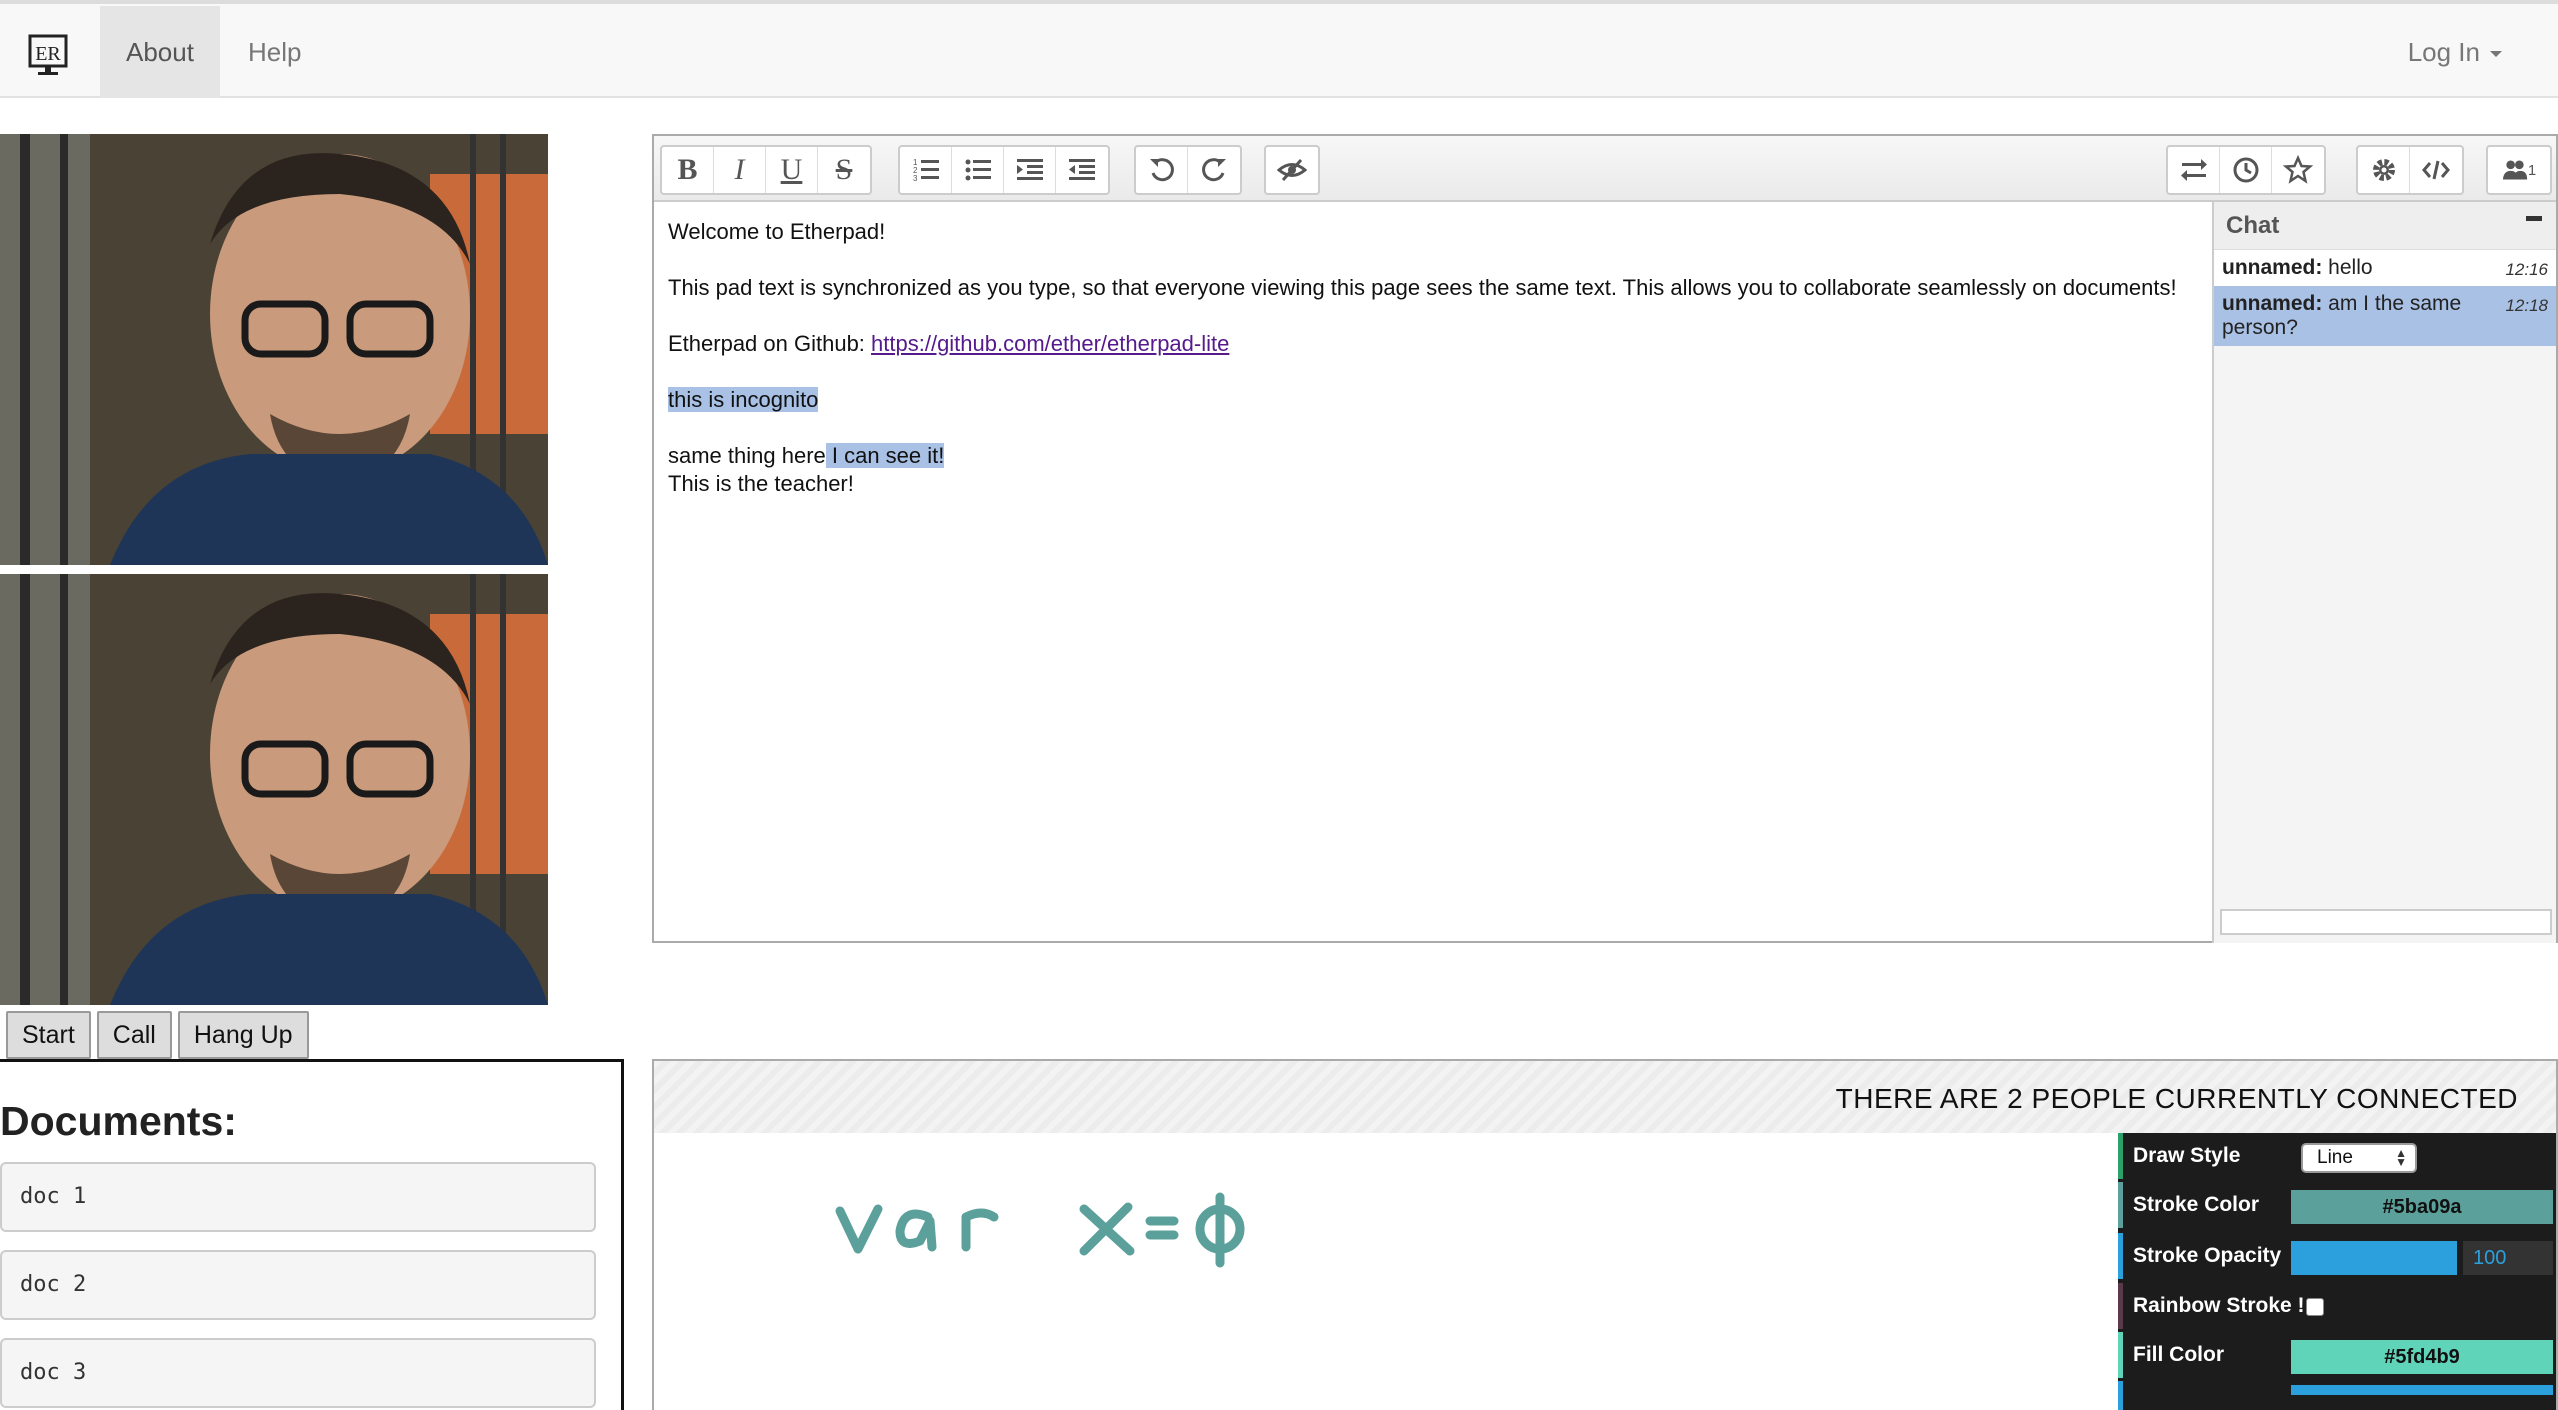 Image resolution: width=2558 pixels, height=1410 pixels. I want to click on incognito-text: this is incognito, so click(743, 399).